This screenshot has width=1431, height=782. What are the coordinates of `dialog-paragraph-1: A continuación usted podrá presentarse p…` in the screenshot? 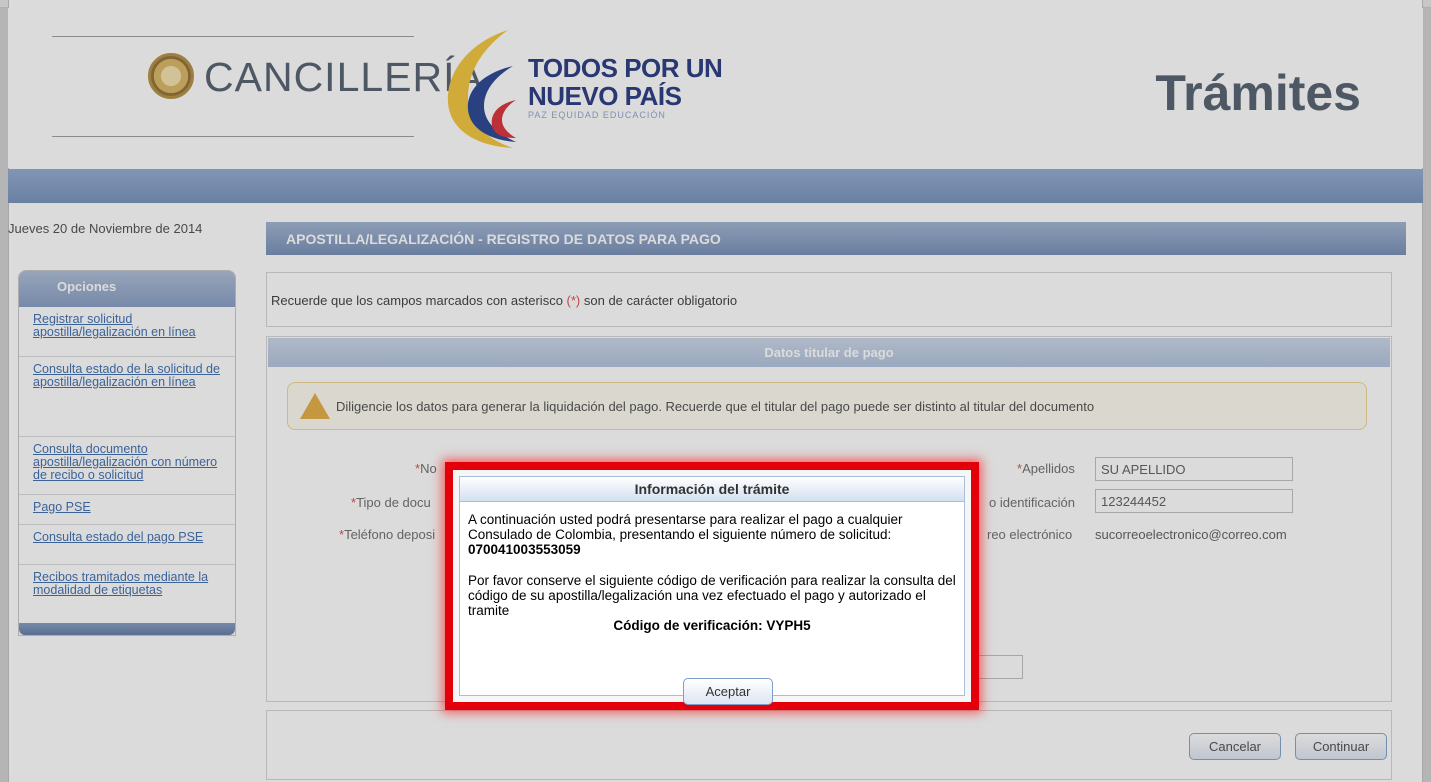 It's located at (685, 534).